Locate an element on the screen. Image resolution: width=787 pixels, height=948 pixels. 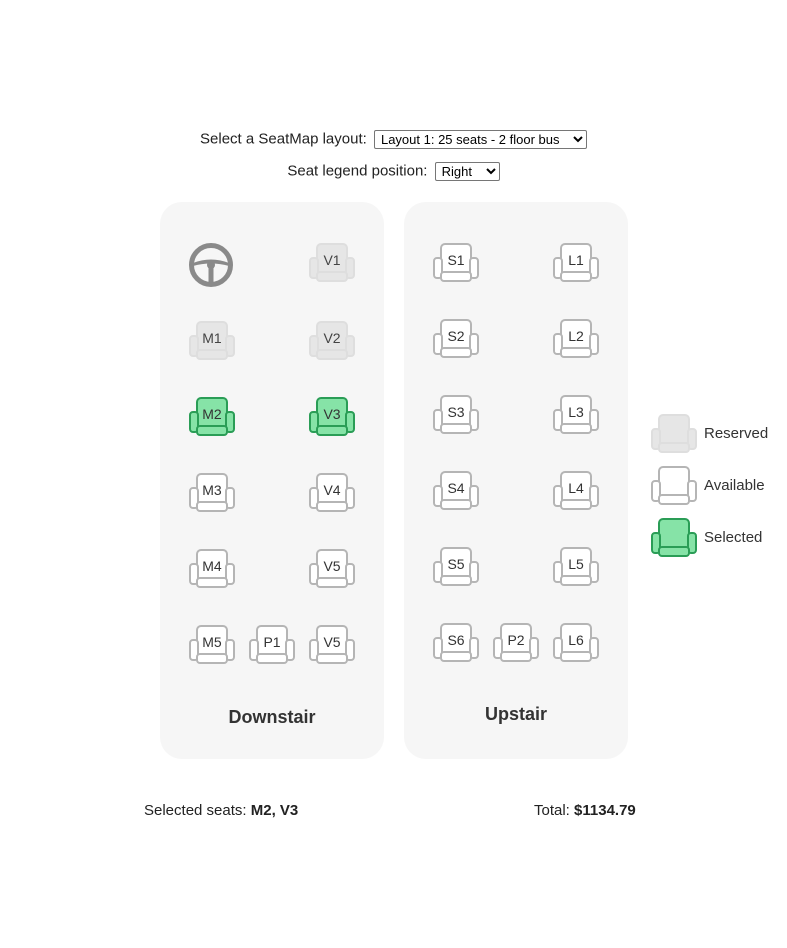
seat-label: L4 is located at coordinates (576, 488).